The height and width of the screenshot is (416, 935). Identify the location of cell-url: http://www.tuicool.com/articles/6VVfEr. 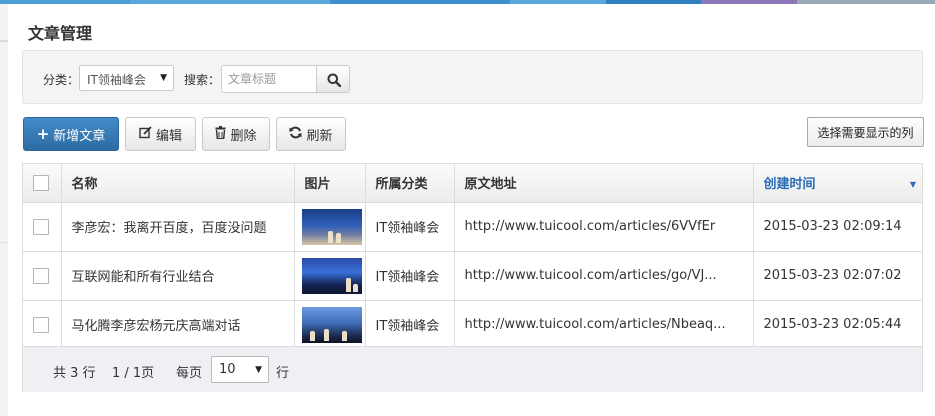
(604, 227).